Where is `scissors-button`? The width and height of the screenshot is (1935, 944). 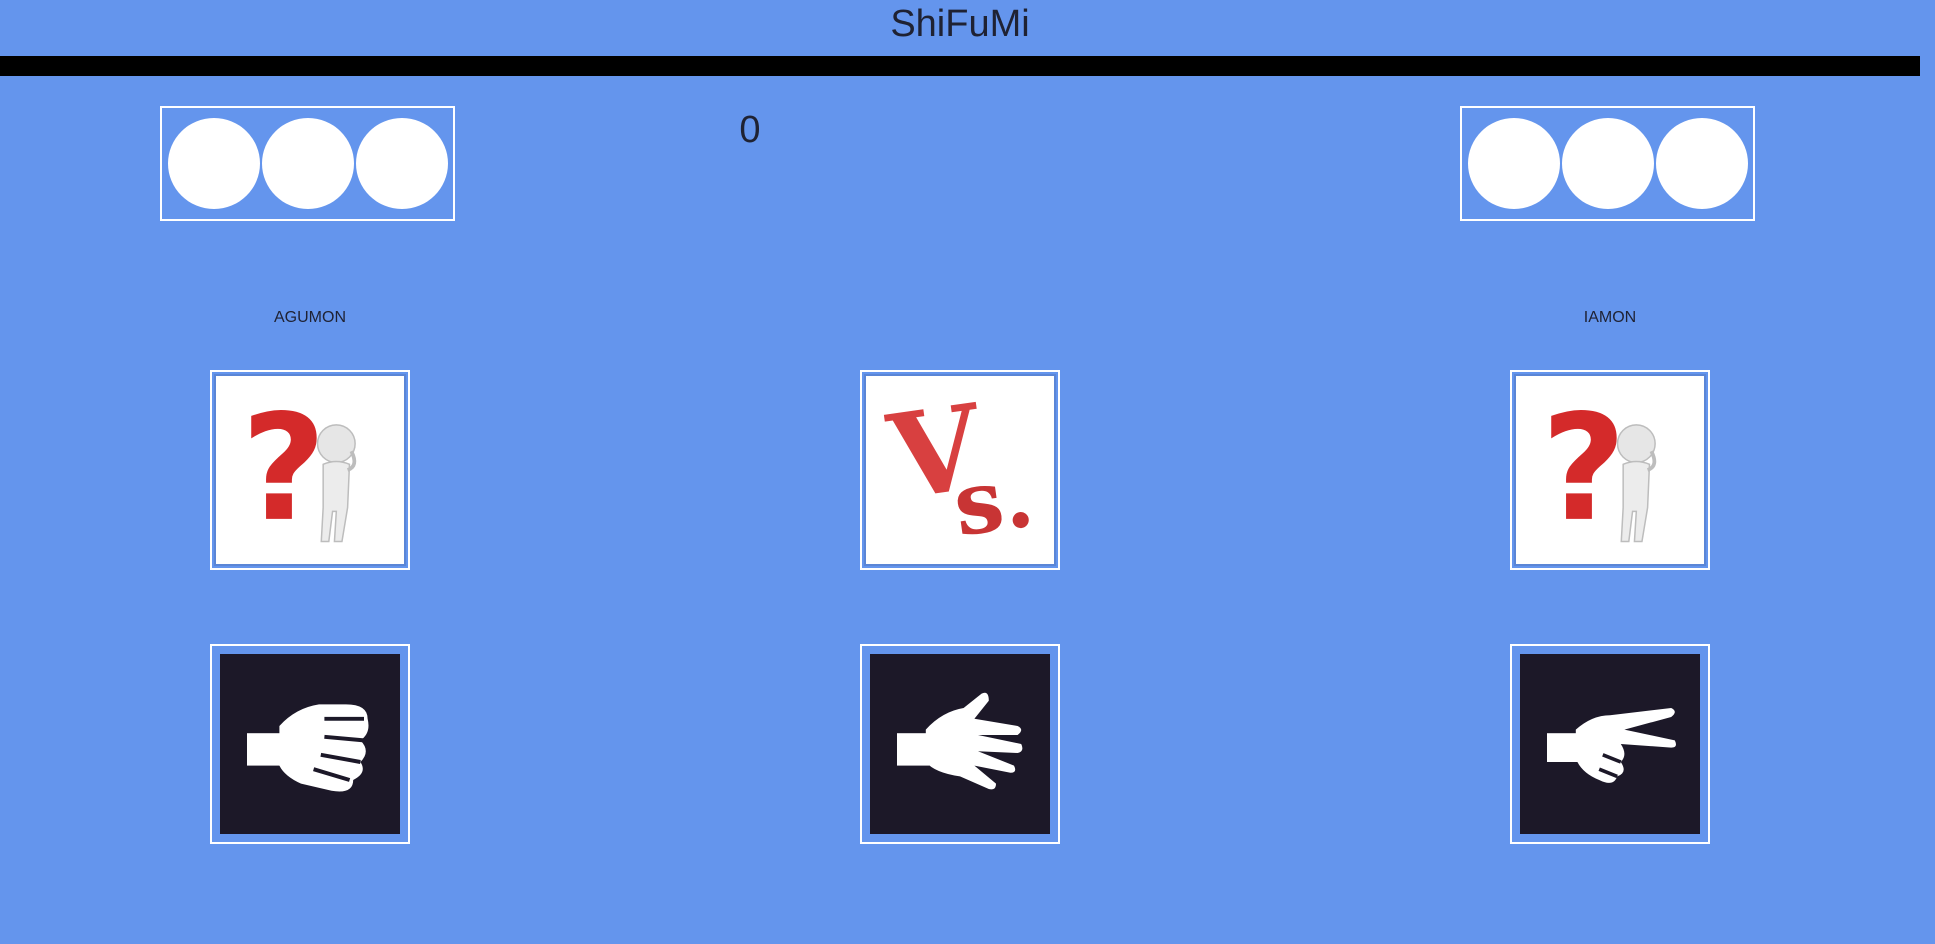 scissors-button is located at coordinates (1610, 744).